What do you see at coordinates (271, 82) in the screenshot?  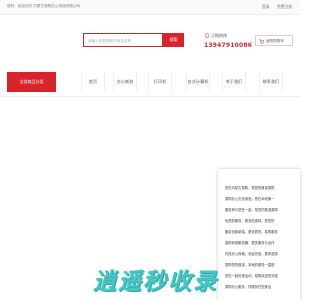 I see `nav-item-contact: 联系我们` at bounding box center [271, 82].